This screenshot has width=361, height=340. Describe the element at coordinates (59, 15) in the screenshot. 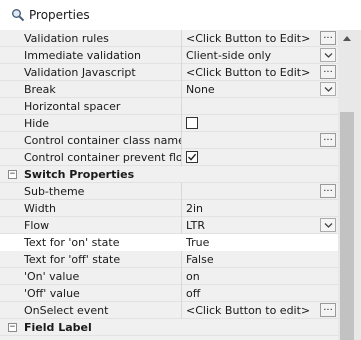

I see `window-title: Properties` at that location.